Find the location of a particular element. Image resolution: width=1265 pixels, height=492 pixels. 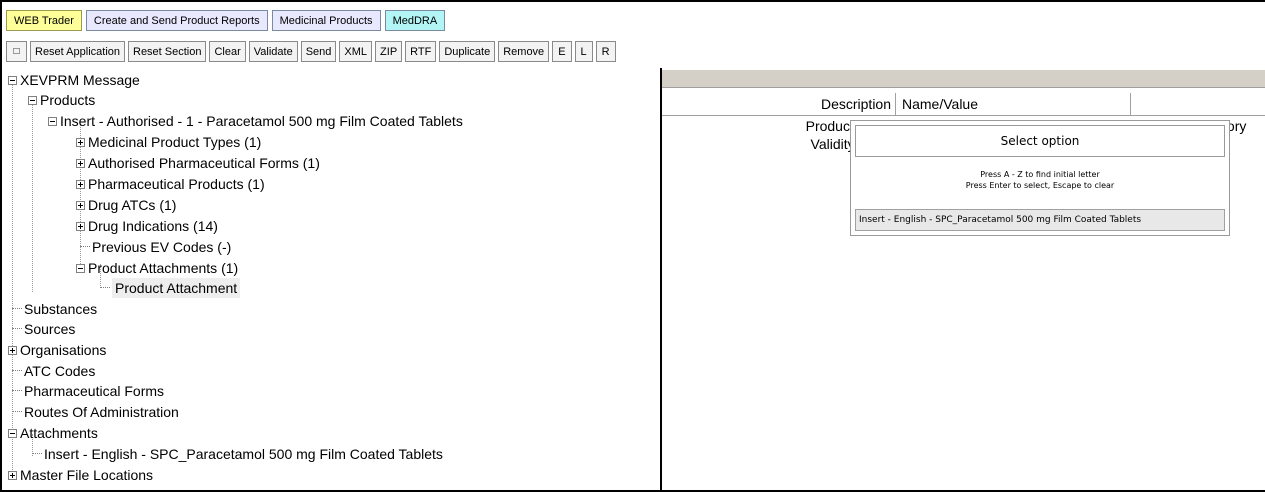

tree-node-label: Routes Of Administration is located at coordinates (101, 412).